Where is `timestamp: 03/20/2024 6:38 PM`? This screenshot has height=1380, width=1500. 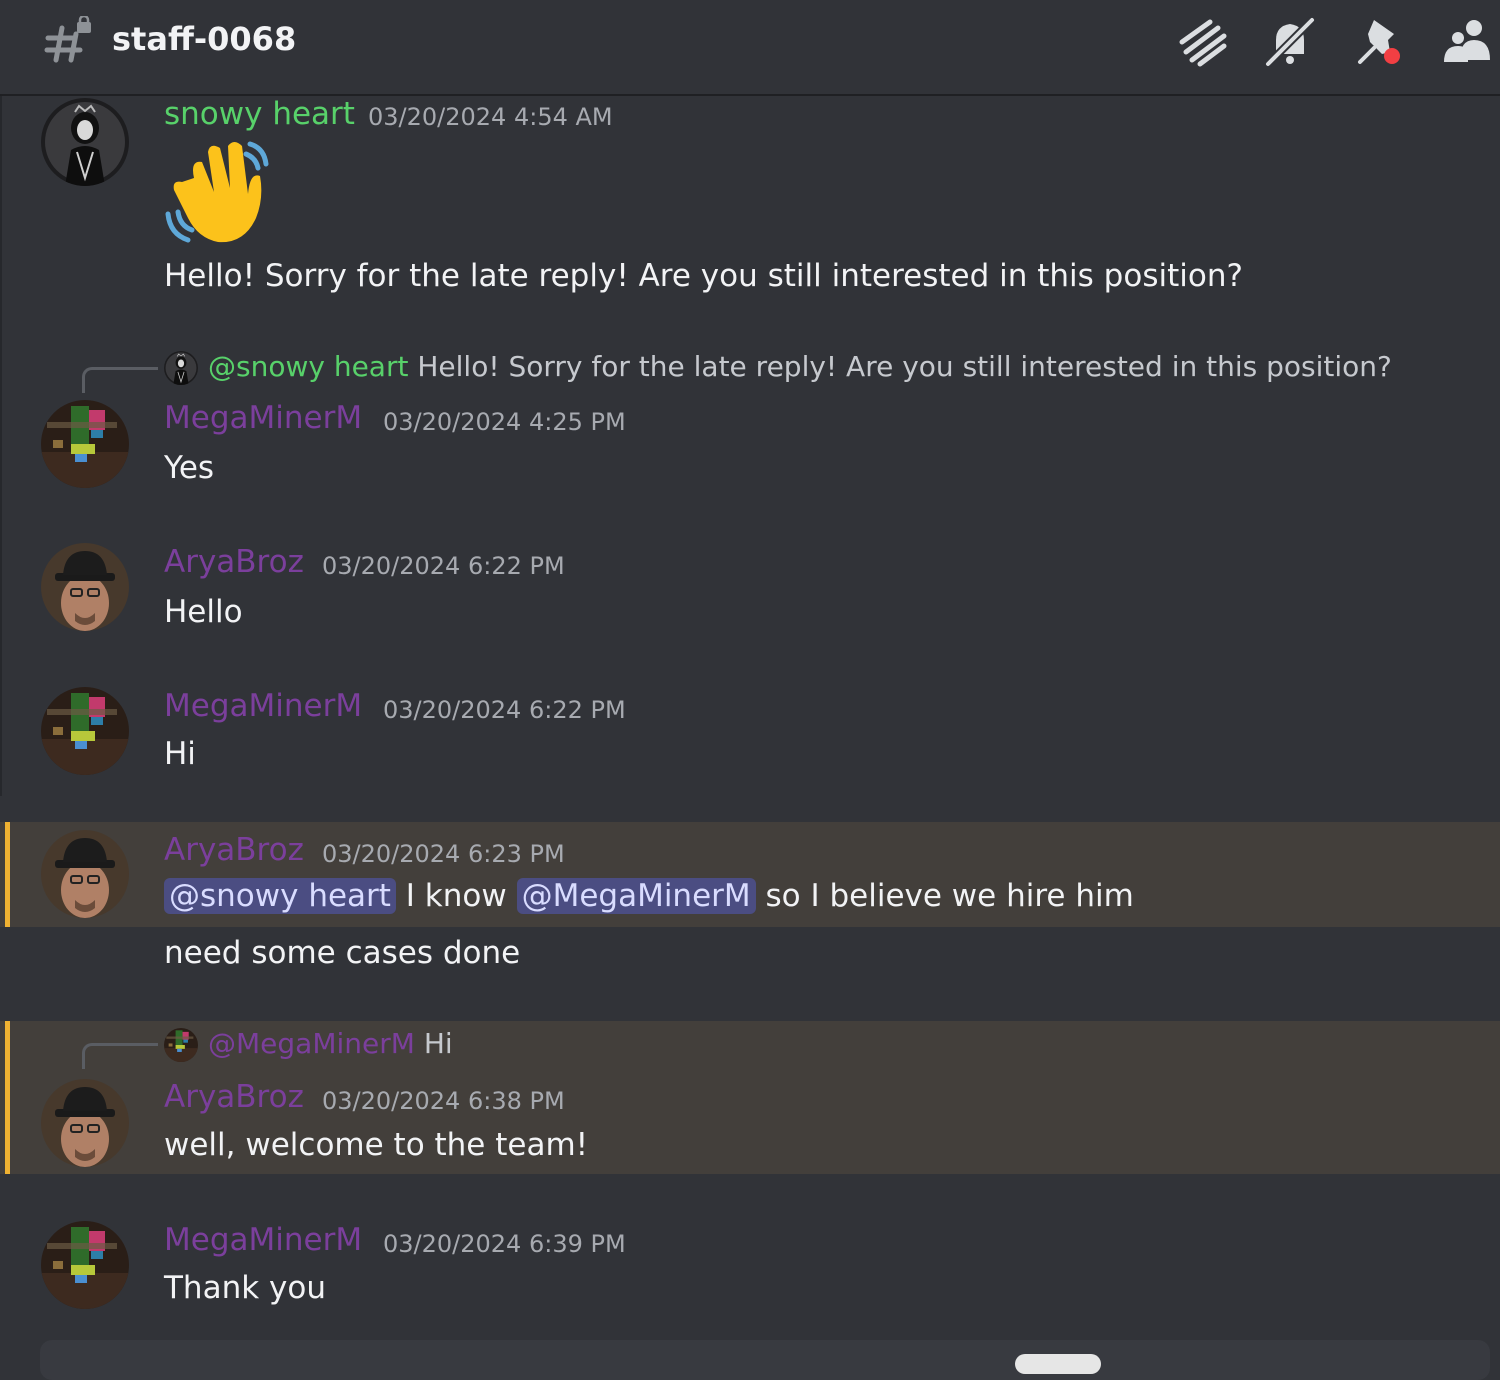 timestamp: 03/20/2024 6:38 PM is located at coordinates (443, 1101).